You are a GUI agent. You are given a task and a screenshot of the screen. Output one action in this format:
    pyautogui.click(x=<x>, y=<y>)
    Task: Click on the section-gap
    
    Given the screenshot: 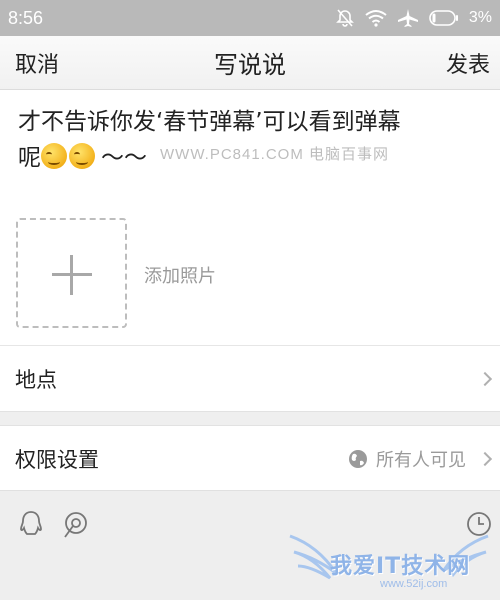 What is the action you would take?
    pyautogui.click(x=250, y=418)
    